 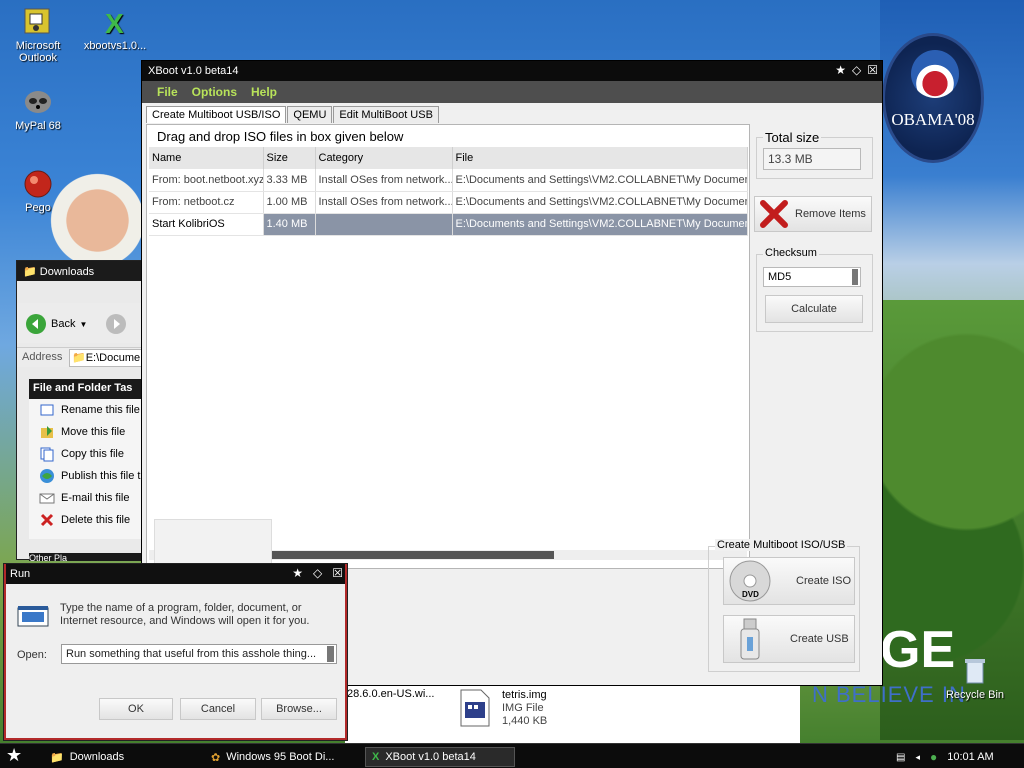 What do you see at coordinates (206, 158) in the screenshot?
I see `column-name-header: Name` at bounding box center [206, 158].